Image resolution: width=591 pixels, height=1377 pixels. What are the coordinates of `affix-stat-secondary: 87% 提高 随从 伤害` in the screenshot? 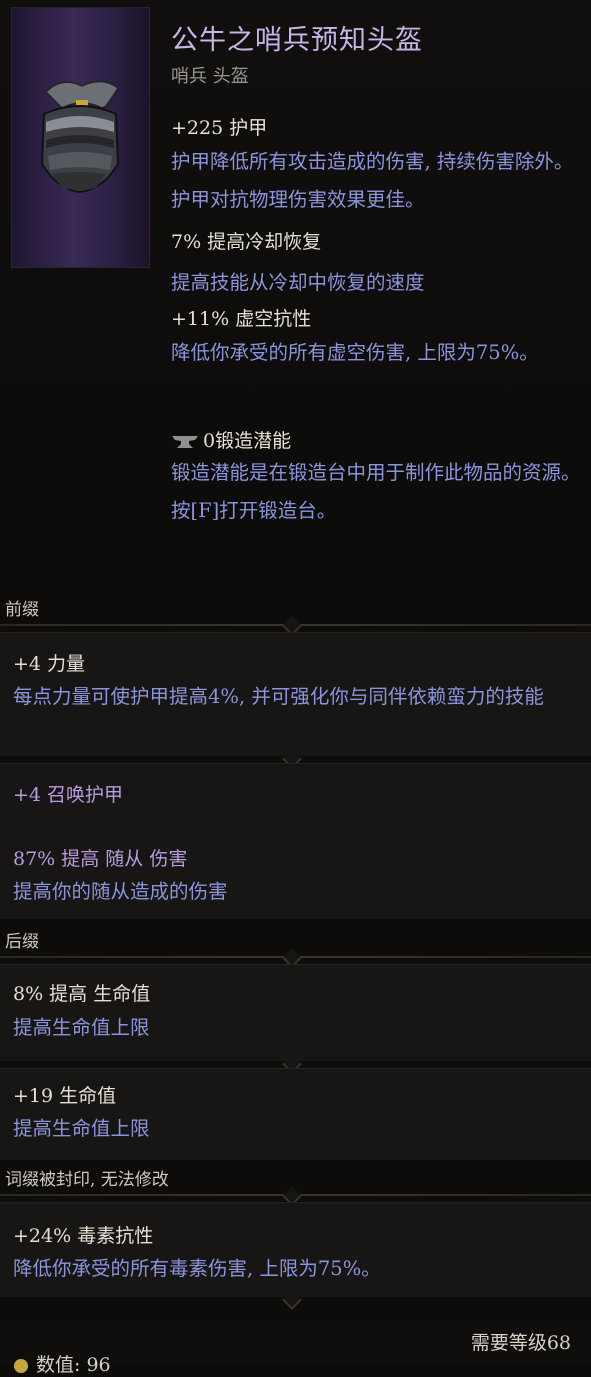 It's located at (100, 859).